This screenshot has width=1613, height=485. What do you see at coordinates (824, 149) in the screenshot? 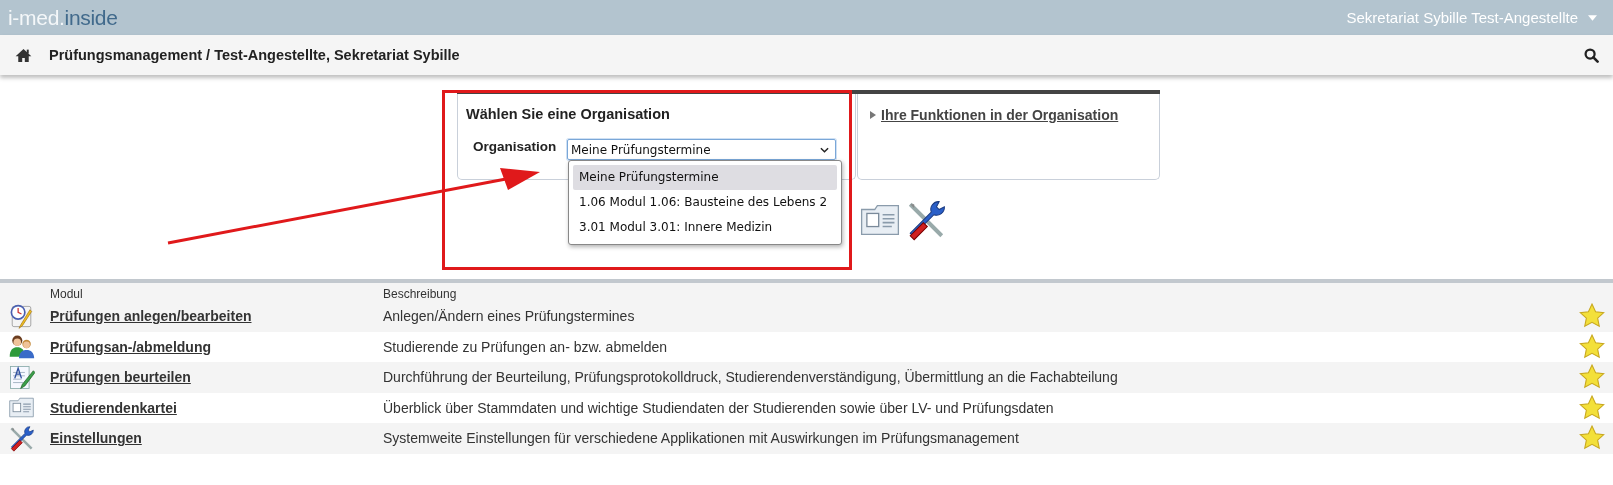
I see `chevron-icon` at bounding box center [824, 149].